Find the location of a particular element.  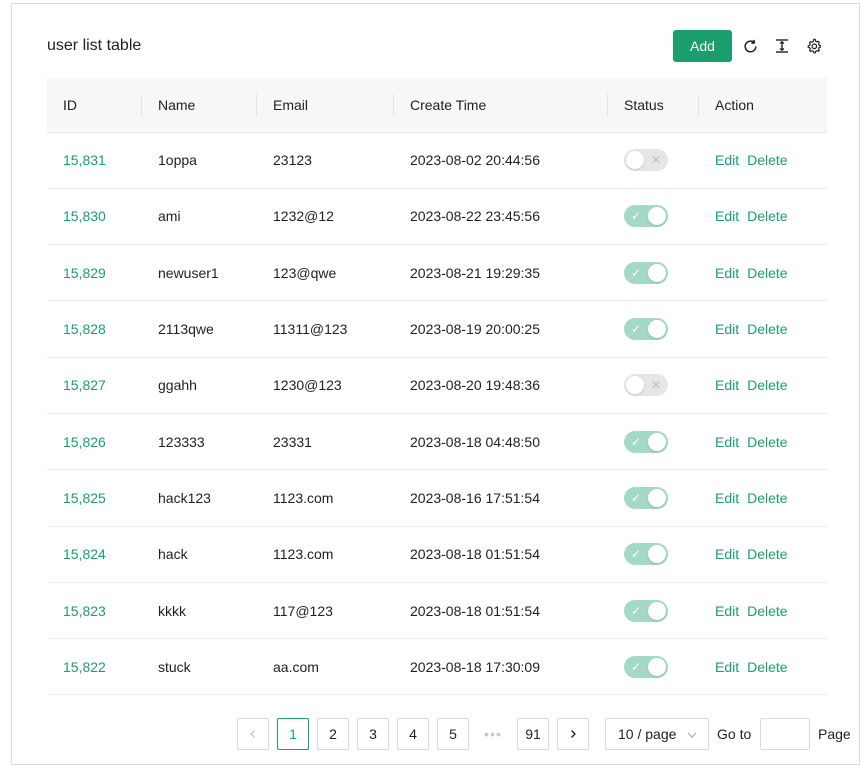

cell-status: ✓ is located at coordinates (653, 667).